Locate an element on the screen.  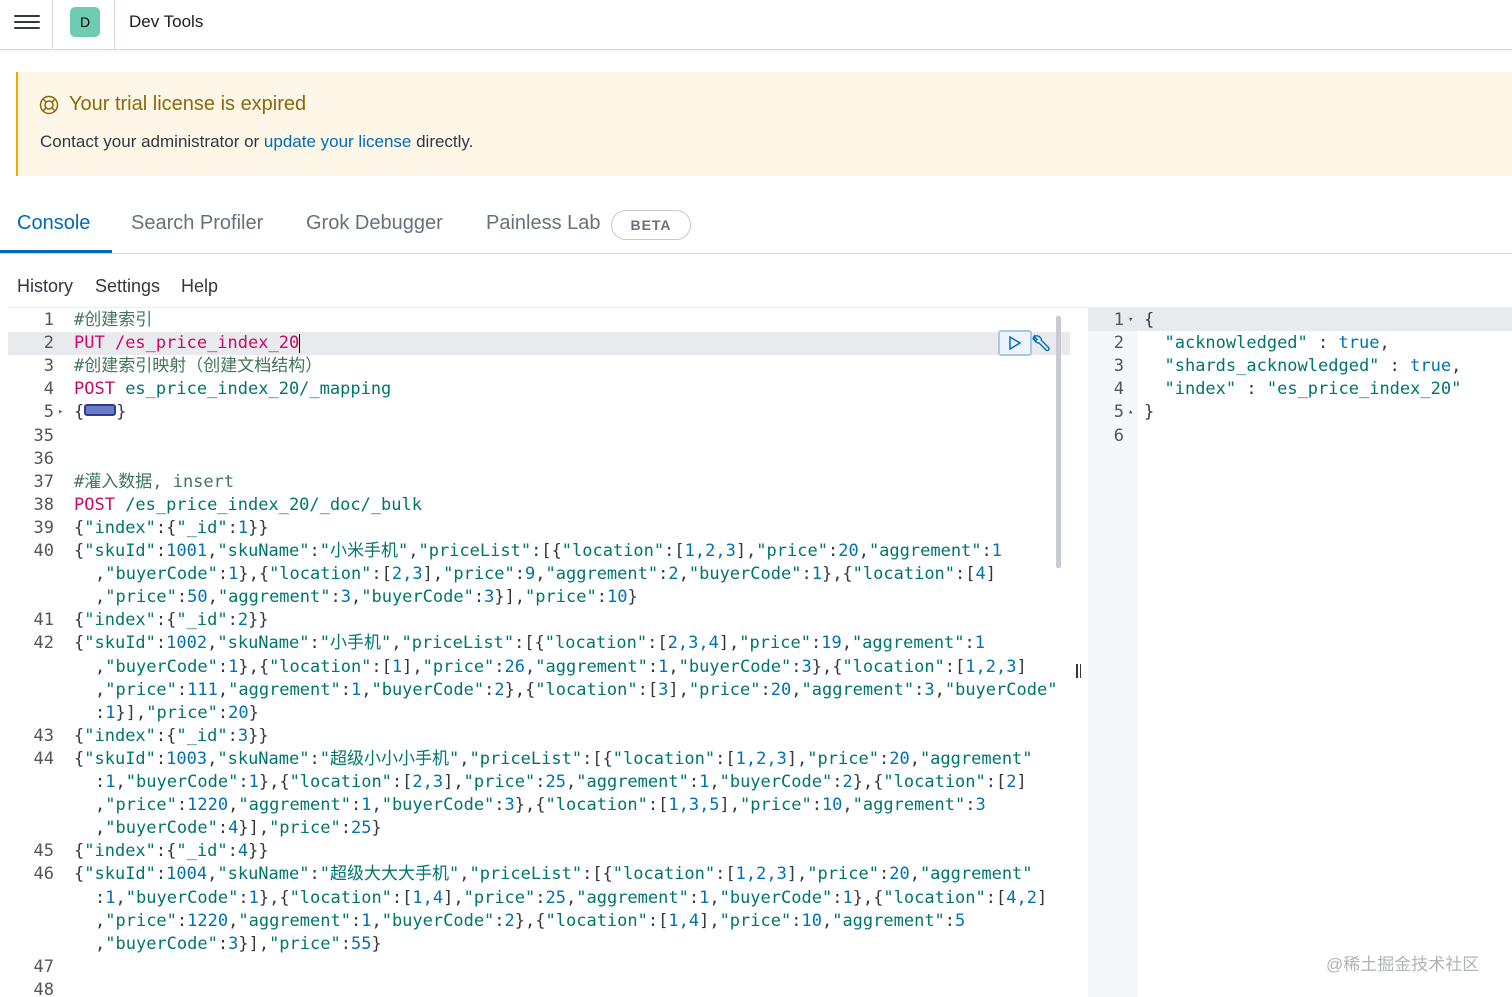
code-token: 1 is located at coordinates (110, 712).